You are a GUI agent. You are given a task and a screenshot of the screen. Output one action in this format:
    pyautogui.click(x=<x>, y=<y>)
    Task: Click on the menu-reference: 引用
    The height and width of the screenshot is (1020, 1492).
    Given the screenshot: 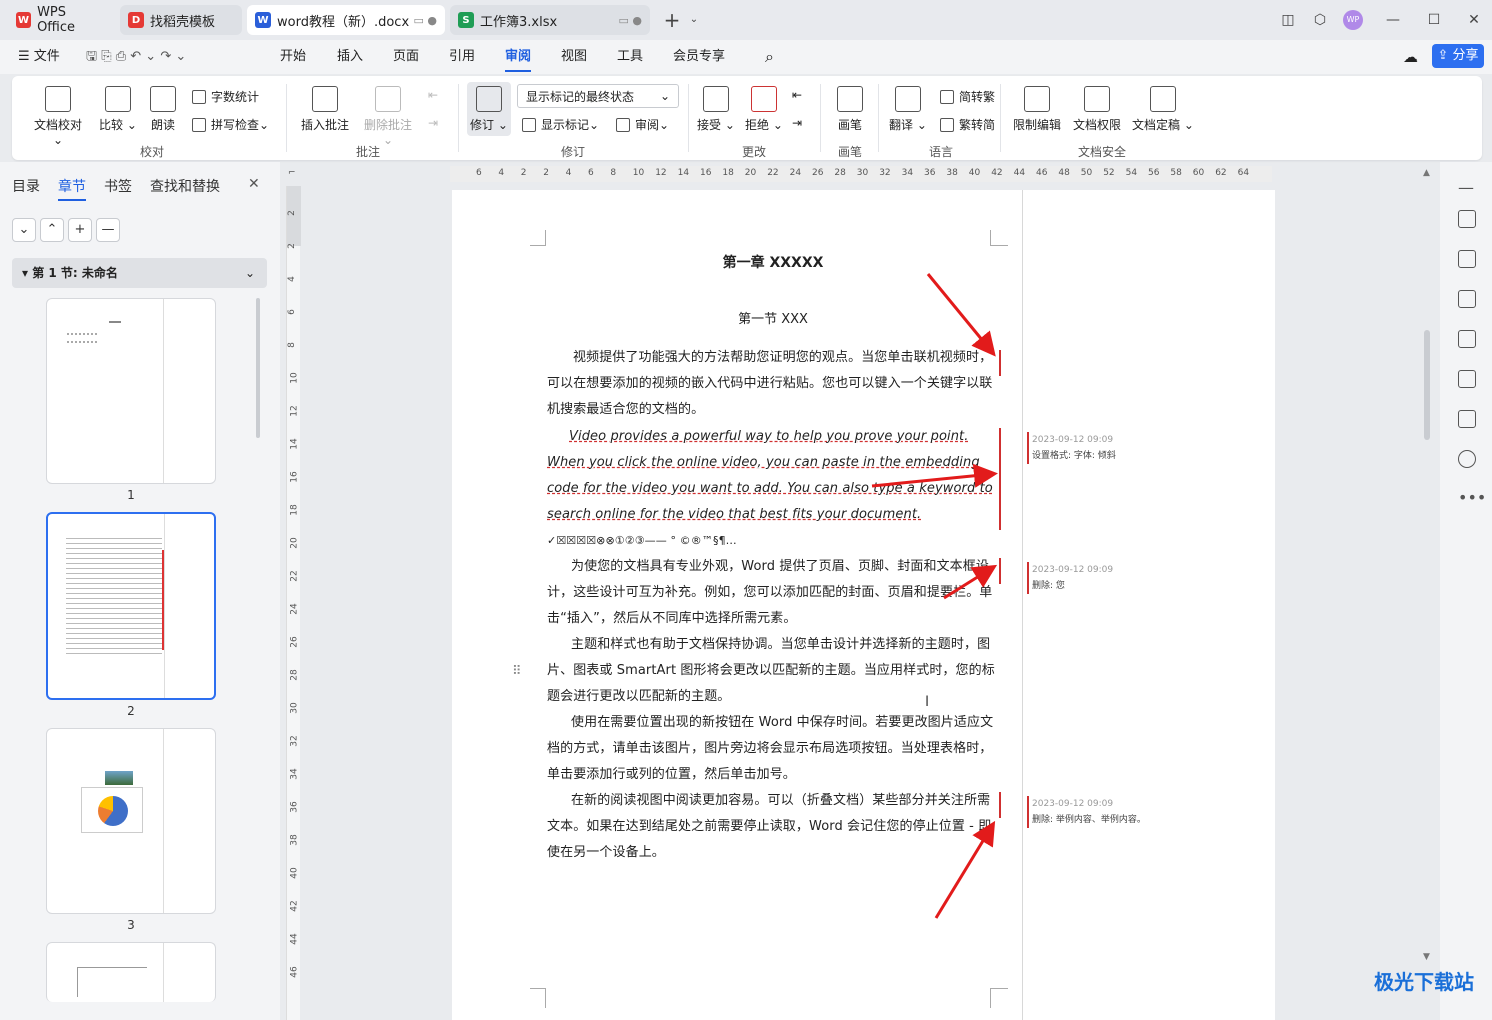 What is the action you would take?
    pyautogui.click(x=462, y=57)
    